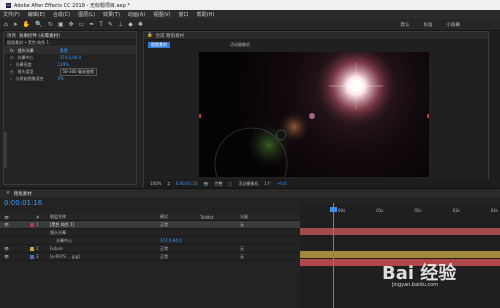  Describe the element at coordinates (150, 241) in the screenshot. I see `layer-row: 光晕中心 374.0,94.0` at that location.